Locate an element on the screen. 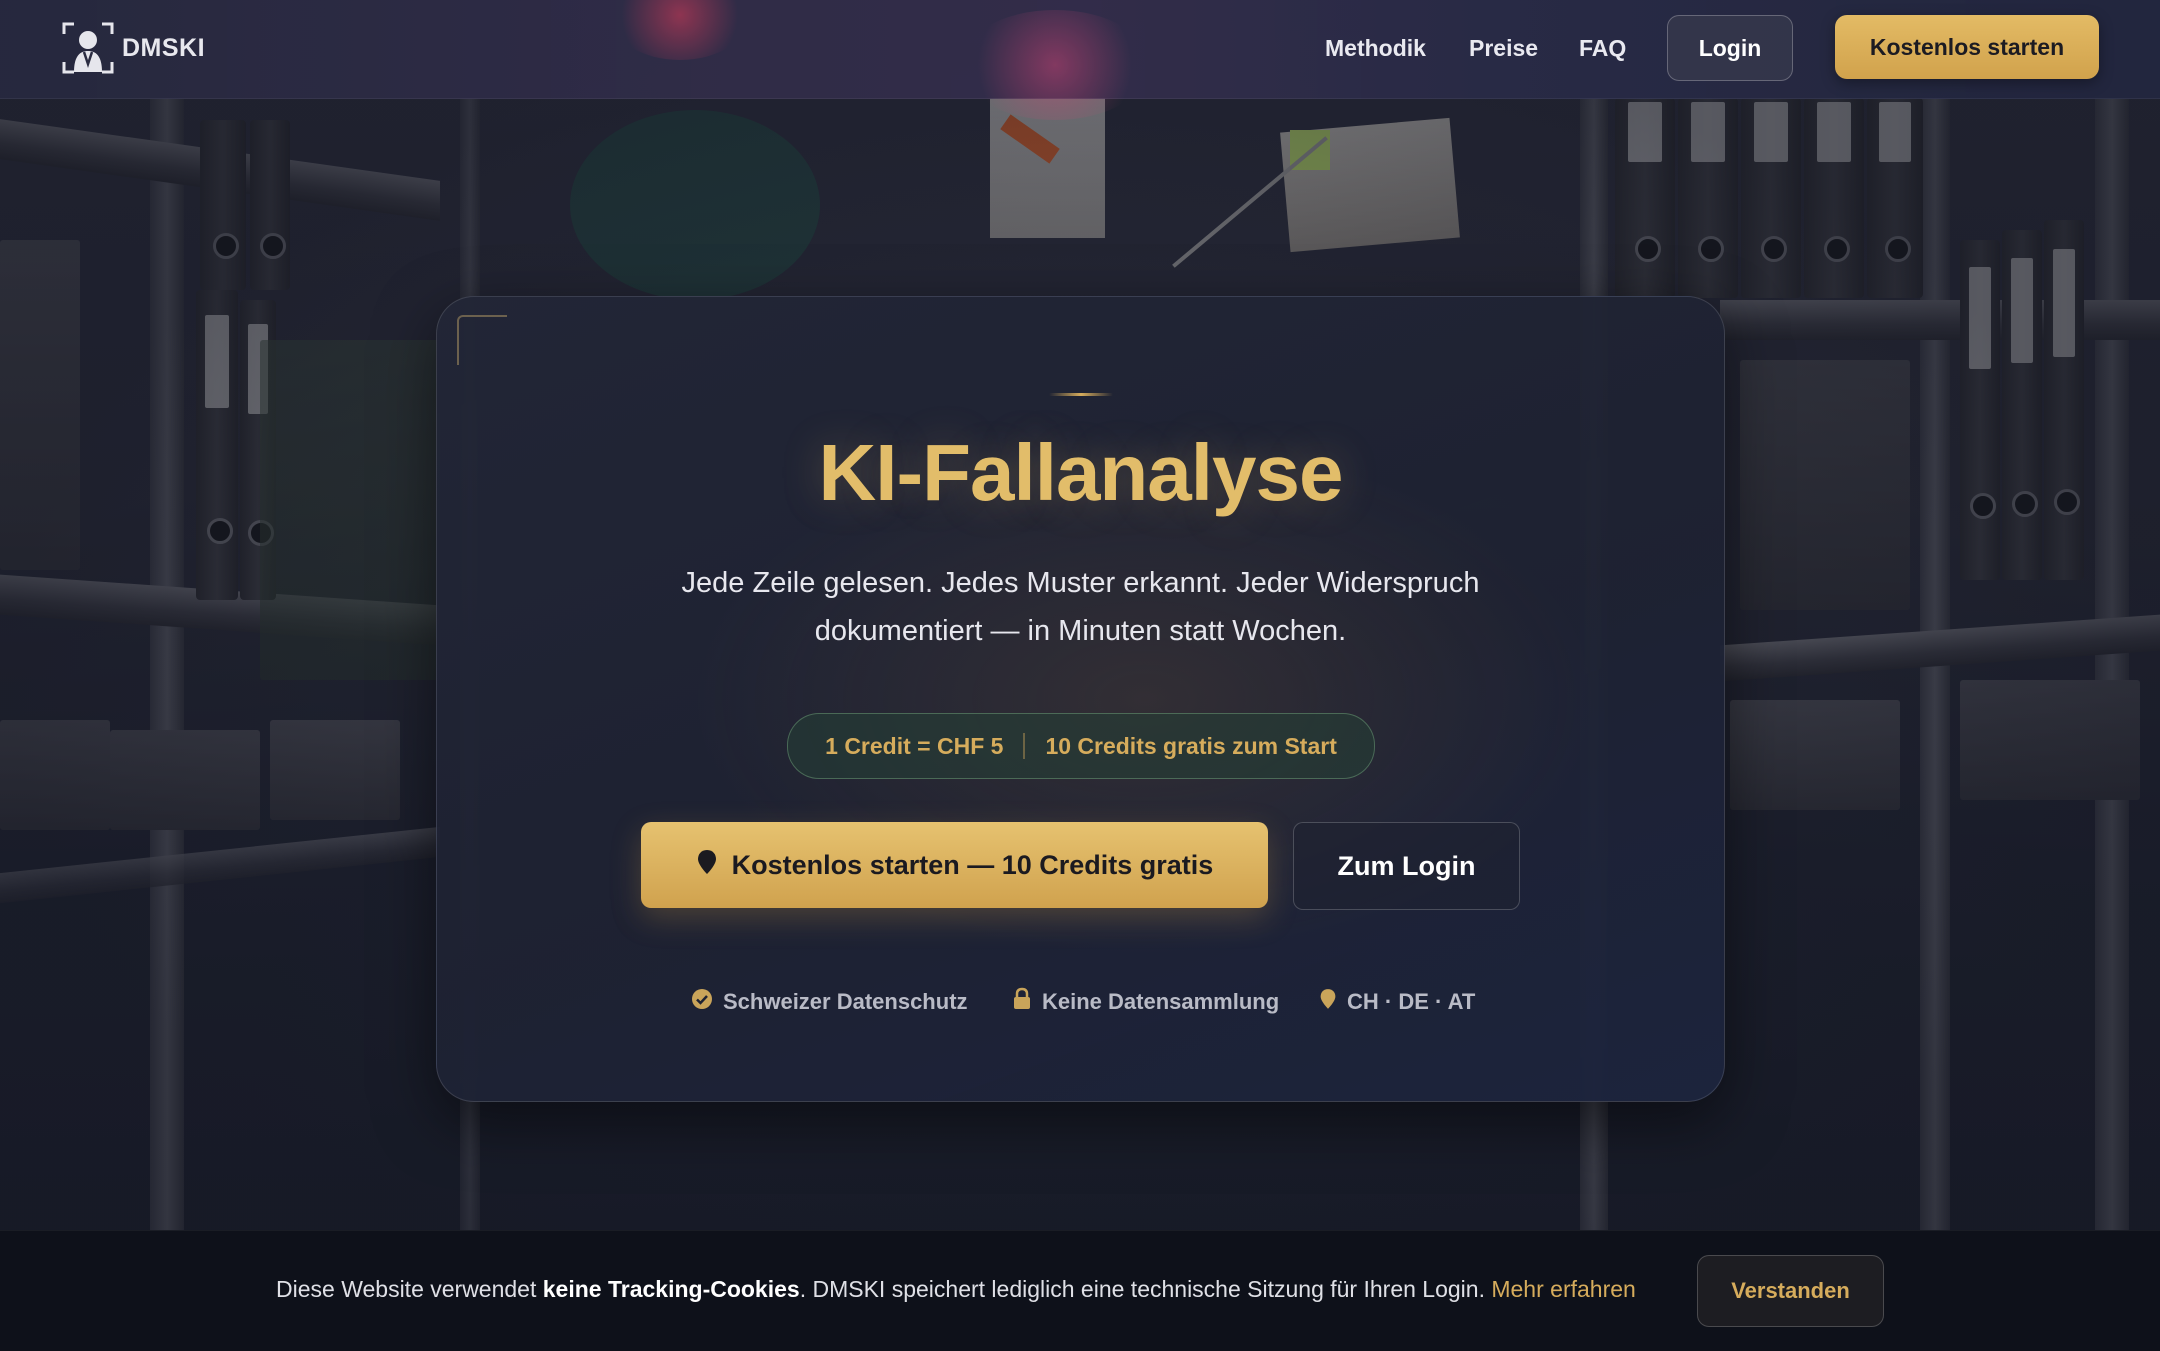 This screenshot has height=1351, width=2160. nav-link-preise: Preise is located at coordinates (1503, 48).